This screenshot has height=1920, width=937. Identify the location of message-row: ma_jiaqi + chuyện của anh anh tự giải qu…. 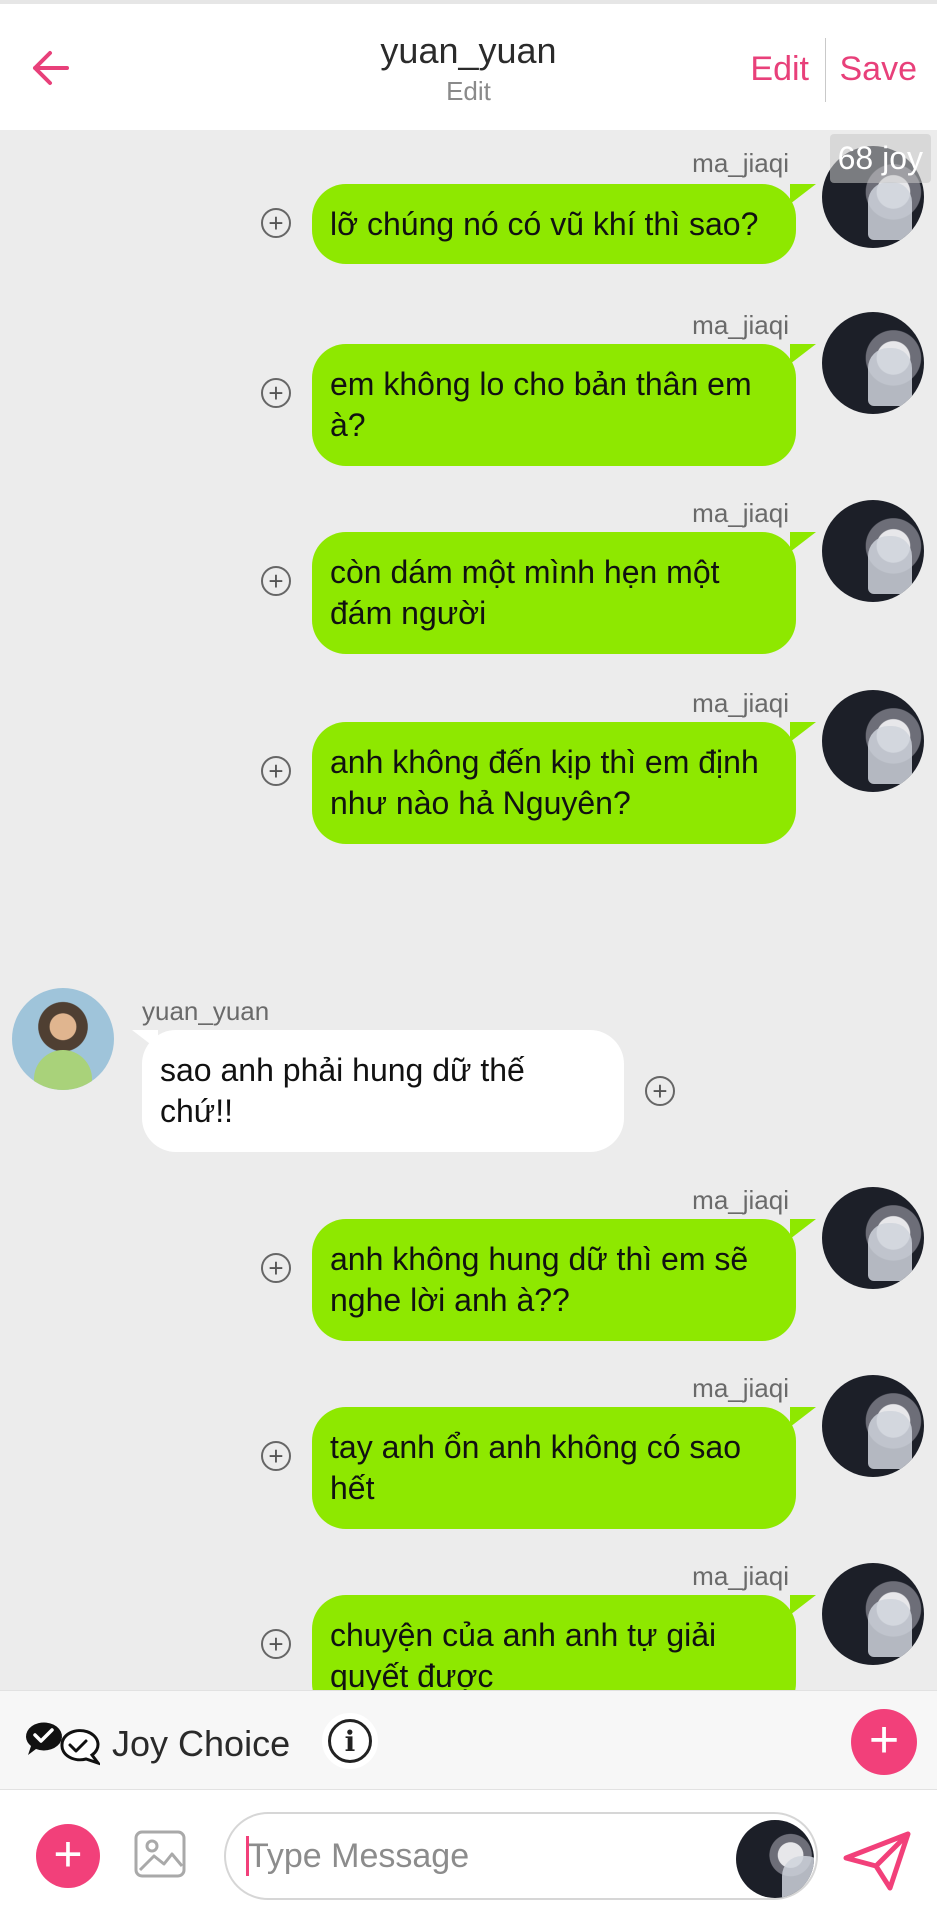
(468, 1622).